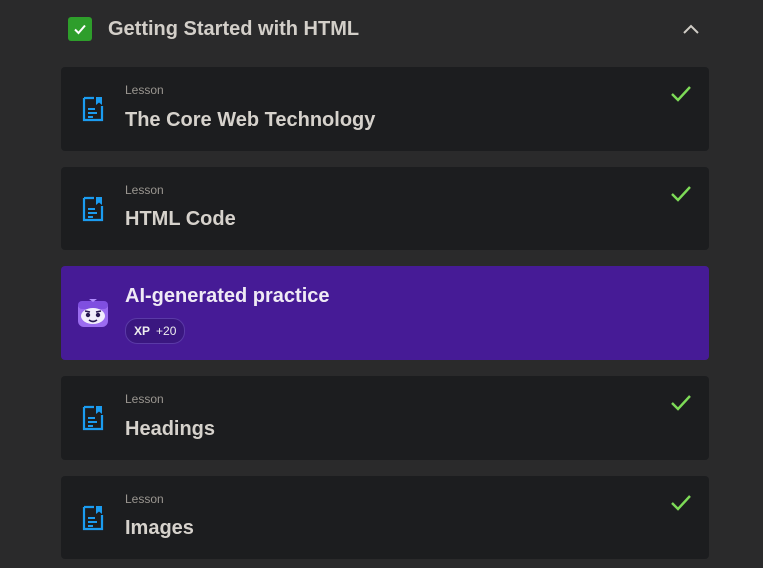 This screenshot has width=763, height=568. I want to click on lesson-title: Images, so click(159, 528).